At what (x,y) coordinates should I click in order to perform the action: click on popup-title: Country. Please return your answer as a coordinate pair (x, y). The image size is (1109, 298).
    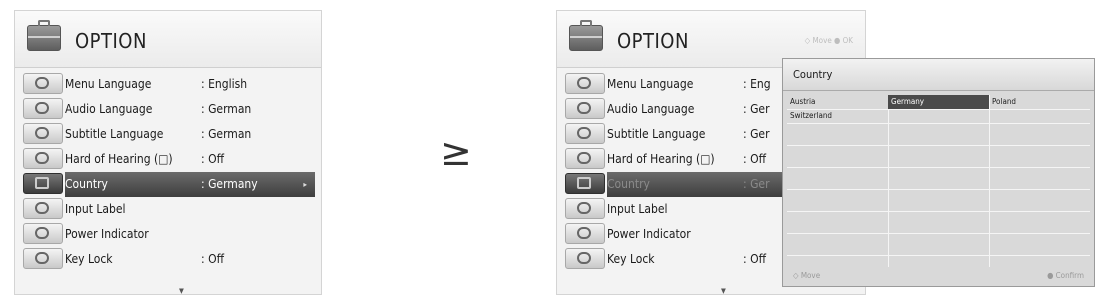
    Looking at the image, I should click on (938, 75).